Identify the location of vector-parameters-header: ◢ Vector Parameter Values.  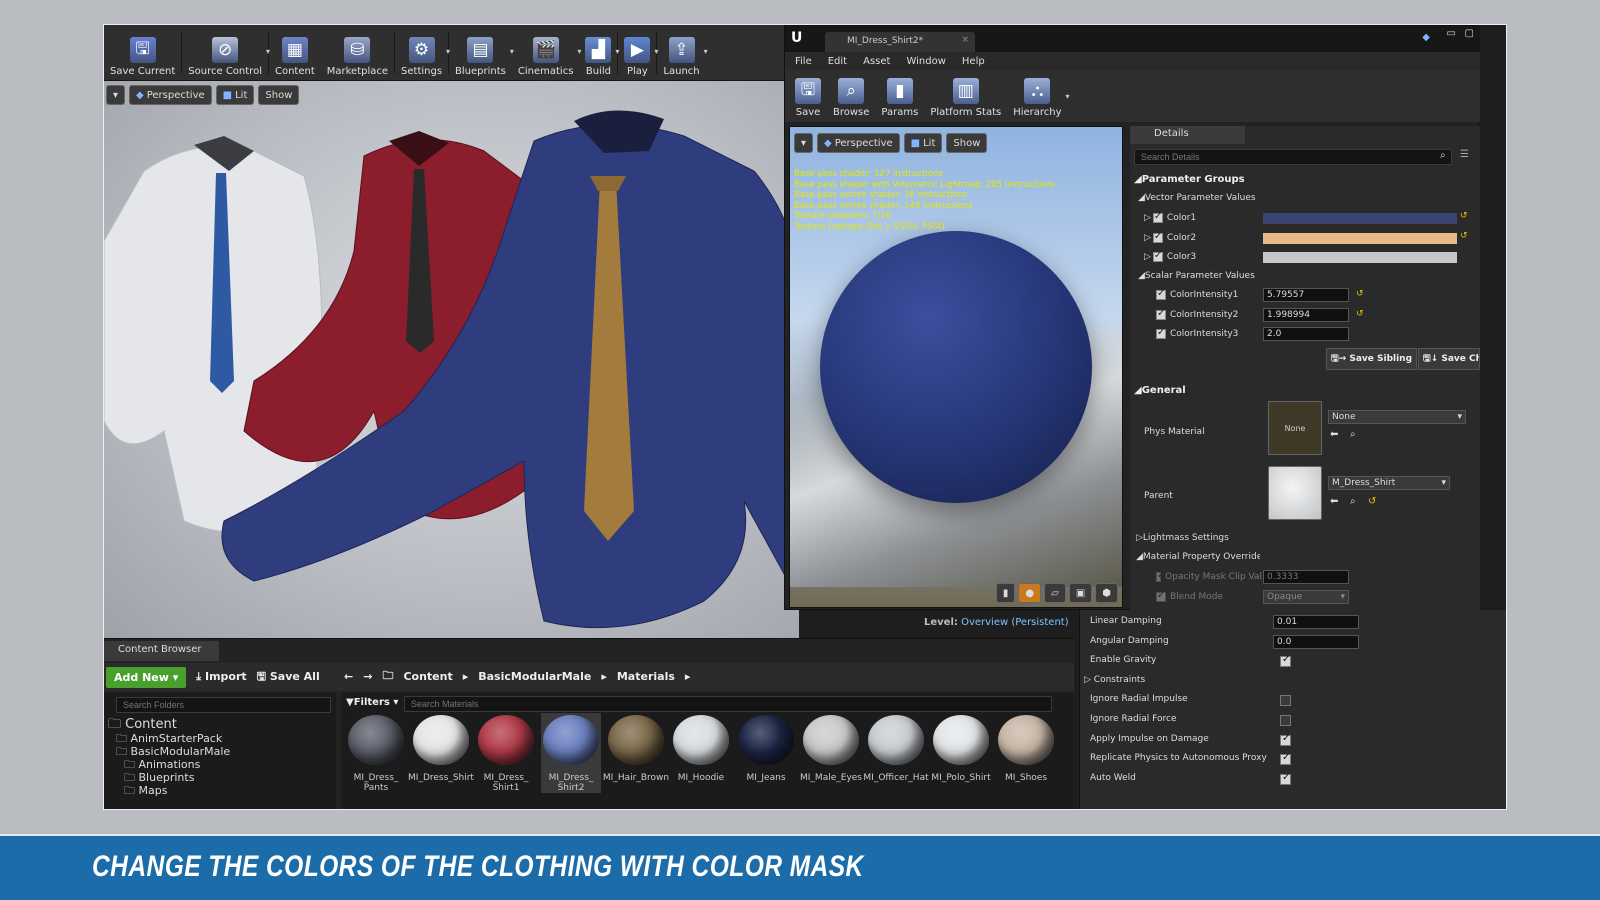
(1305, 198).